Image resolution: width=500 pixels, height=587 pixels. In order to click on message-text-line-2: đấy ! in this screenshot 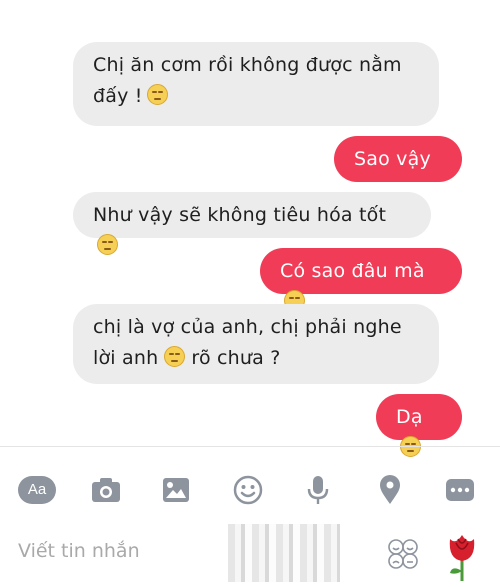, I will do `click(256, 96)`.